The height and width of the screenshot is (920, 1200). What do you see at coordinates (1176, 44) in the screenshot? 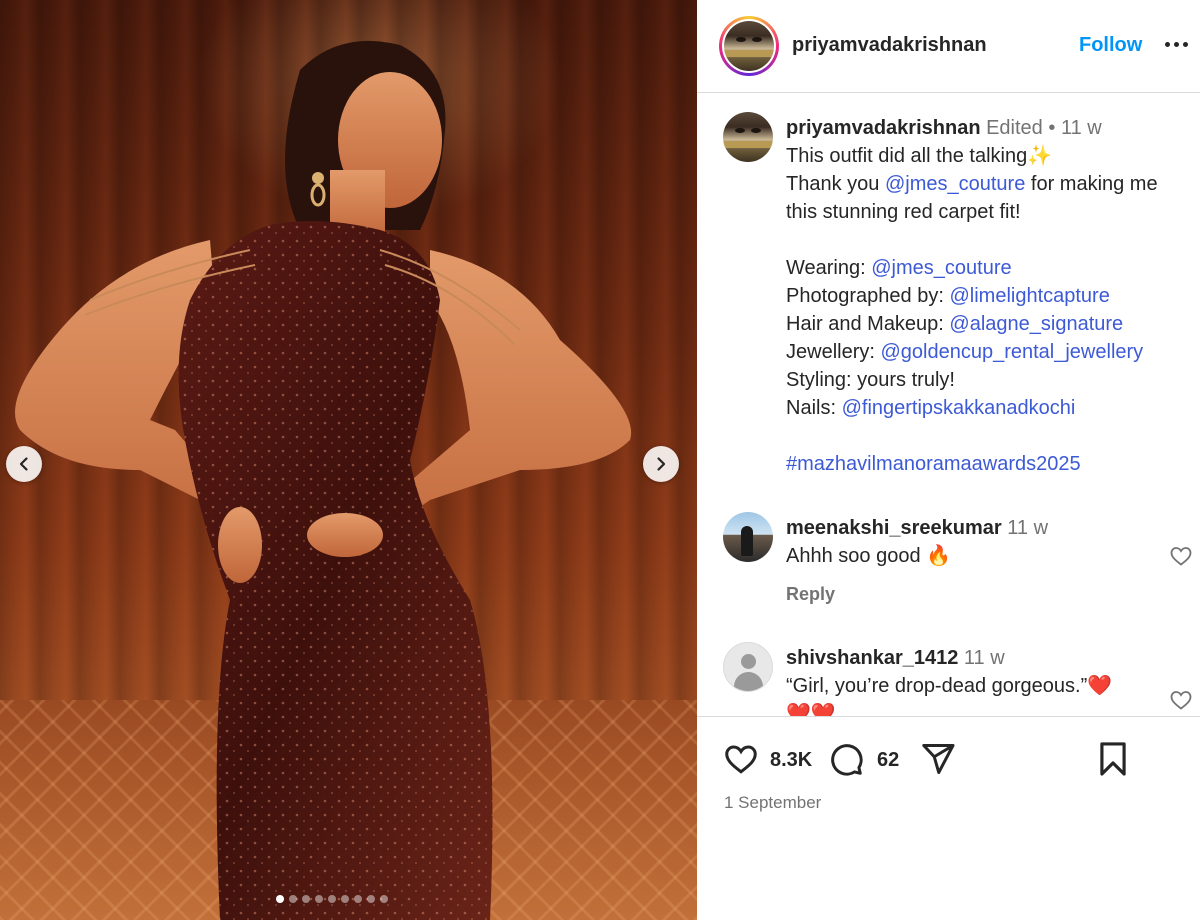
I see `more-options-icon` at bounding box center [1176, 44].